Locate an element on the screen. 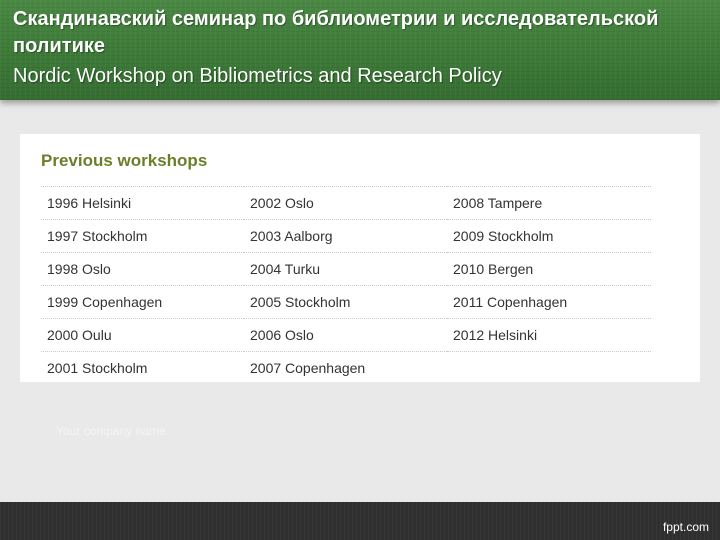 This screenshot has height=540, width=720. table-cell: 2003 Aalborg is located at coordinates (345, 236).